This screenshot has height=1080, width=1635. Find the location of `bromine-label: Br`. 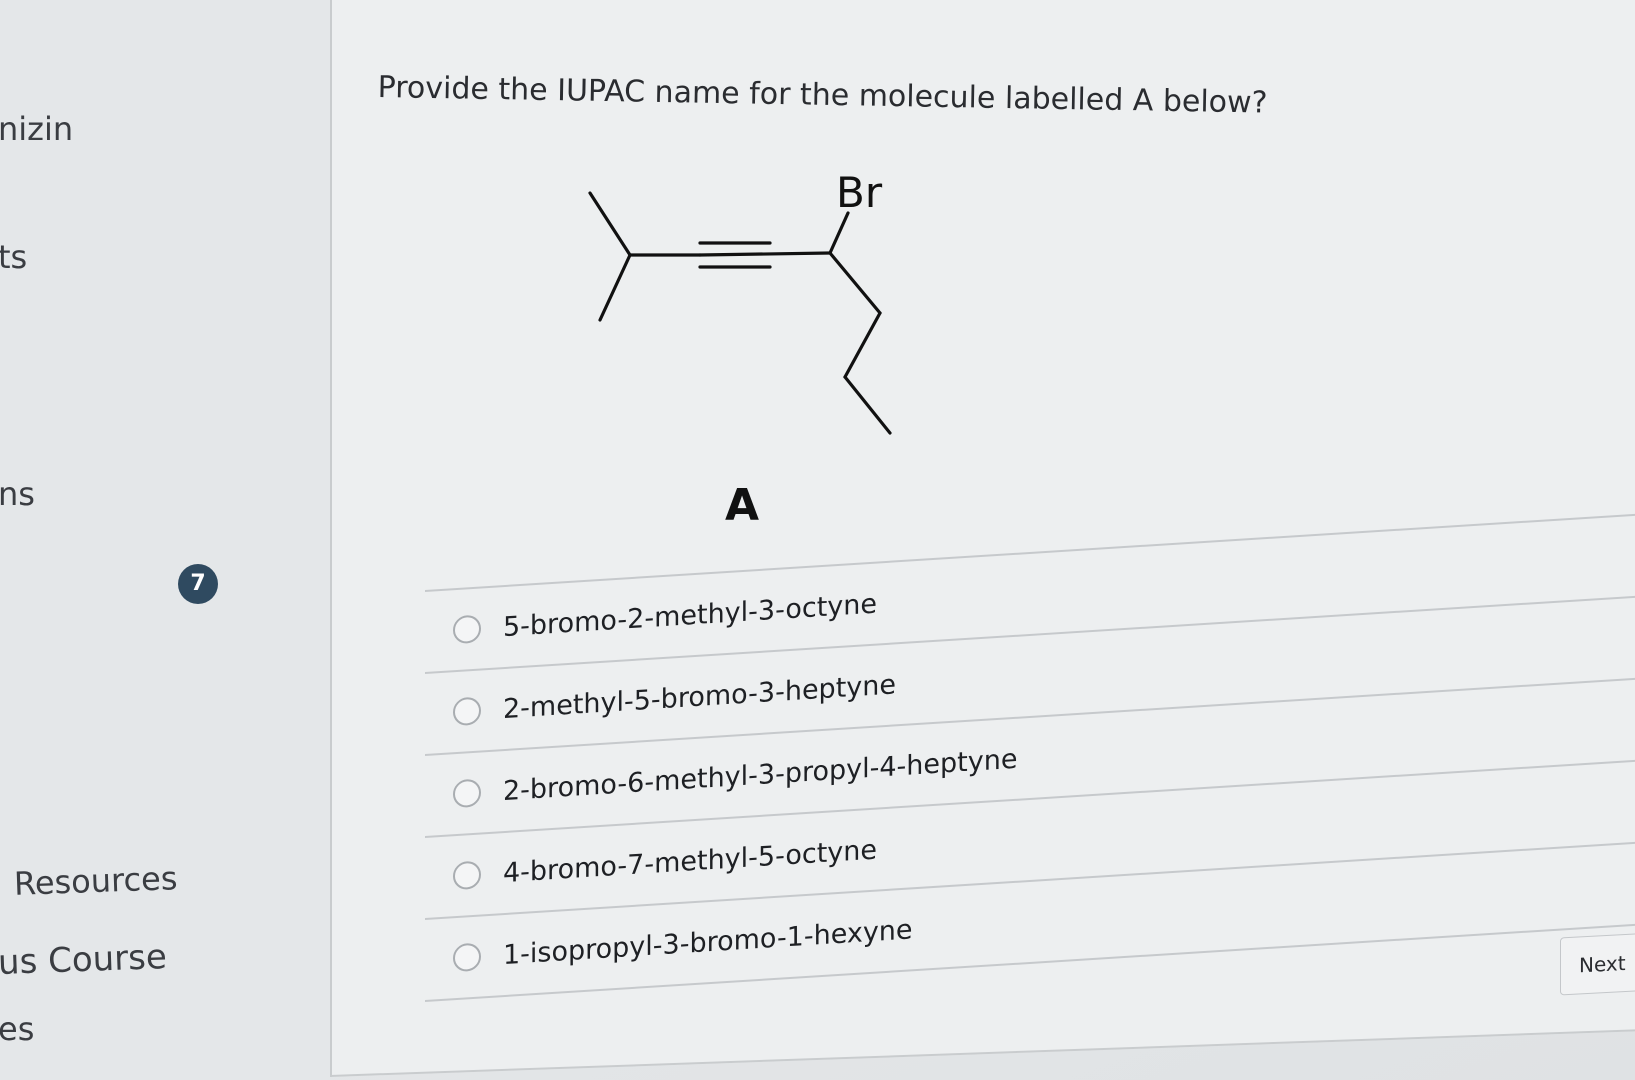

bromine-label: Br is located at coordinates (859, 192).